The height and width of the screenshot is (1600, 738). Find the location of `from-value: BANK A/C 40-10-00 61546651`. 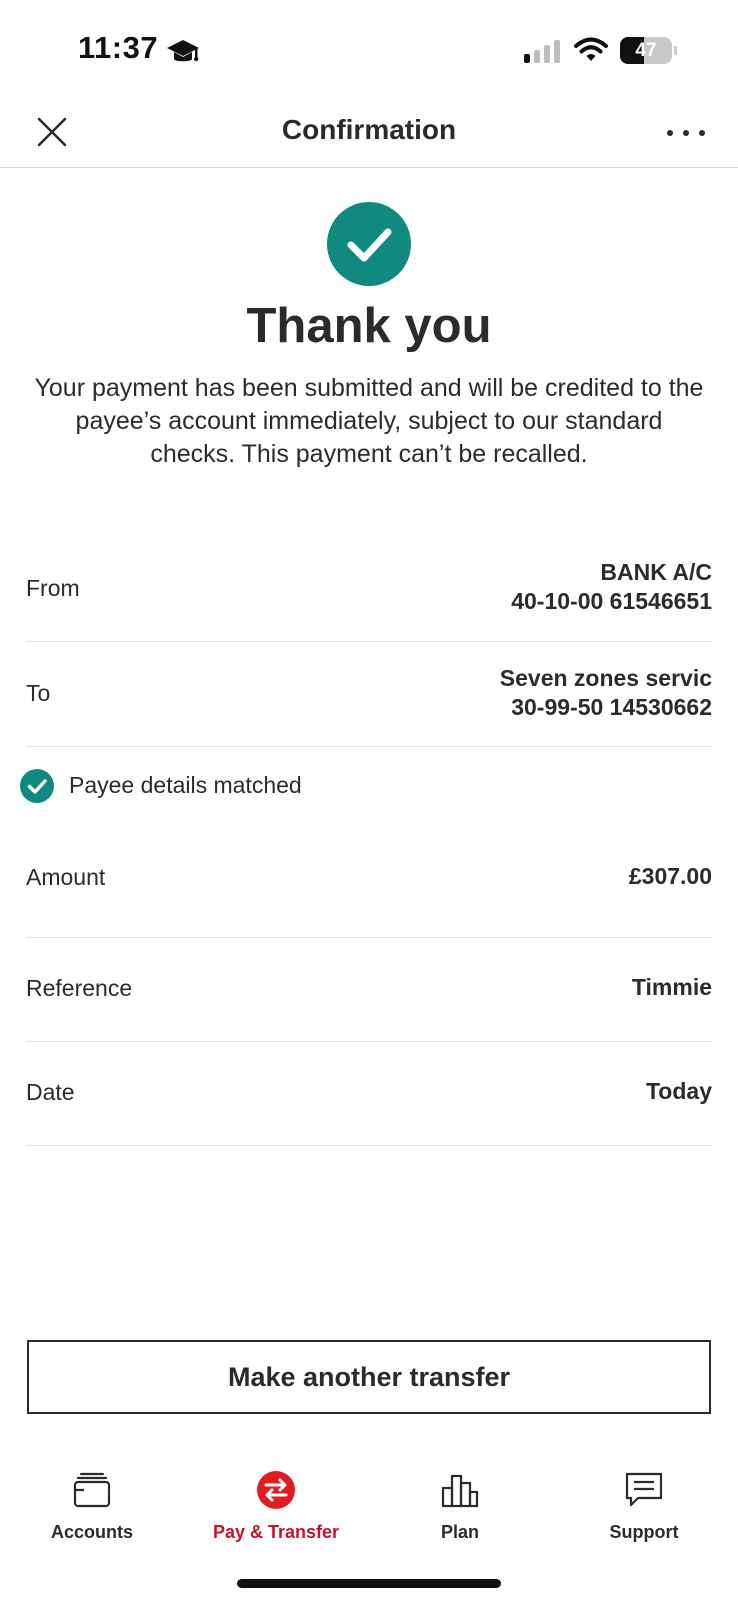

from-value: BANK A/C 40-10-00 61546651 is located at coordinates (611, 587).